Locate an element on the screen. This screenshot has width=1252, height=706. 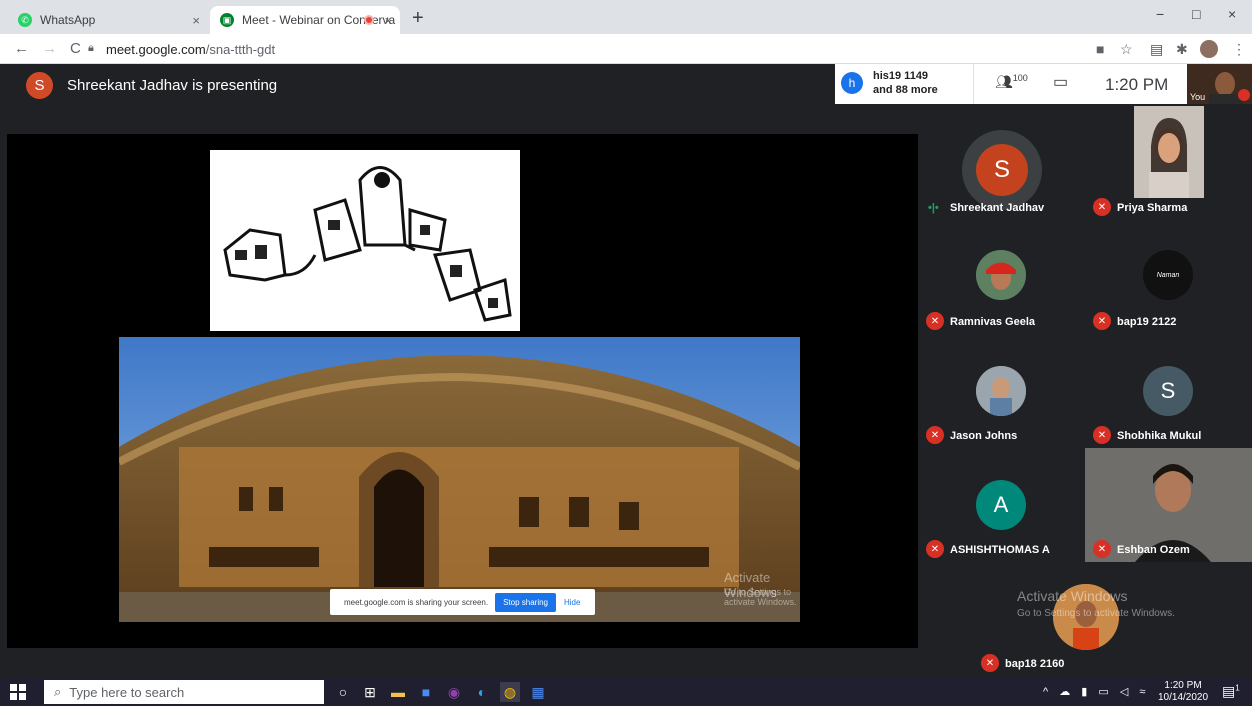
participant-tile: S ✕ Shobhika Mukul is located at coordinates (1168, 391).